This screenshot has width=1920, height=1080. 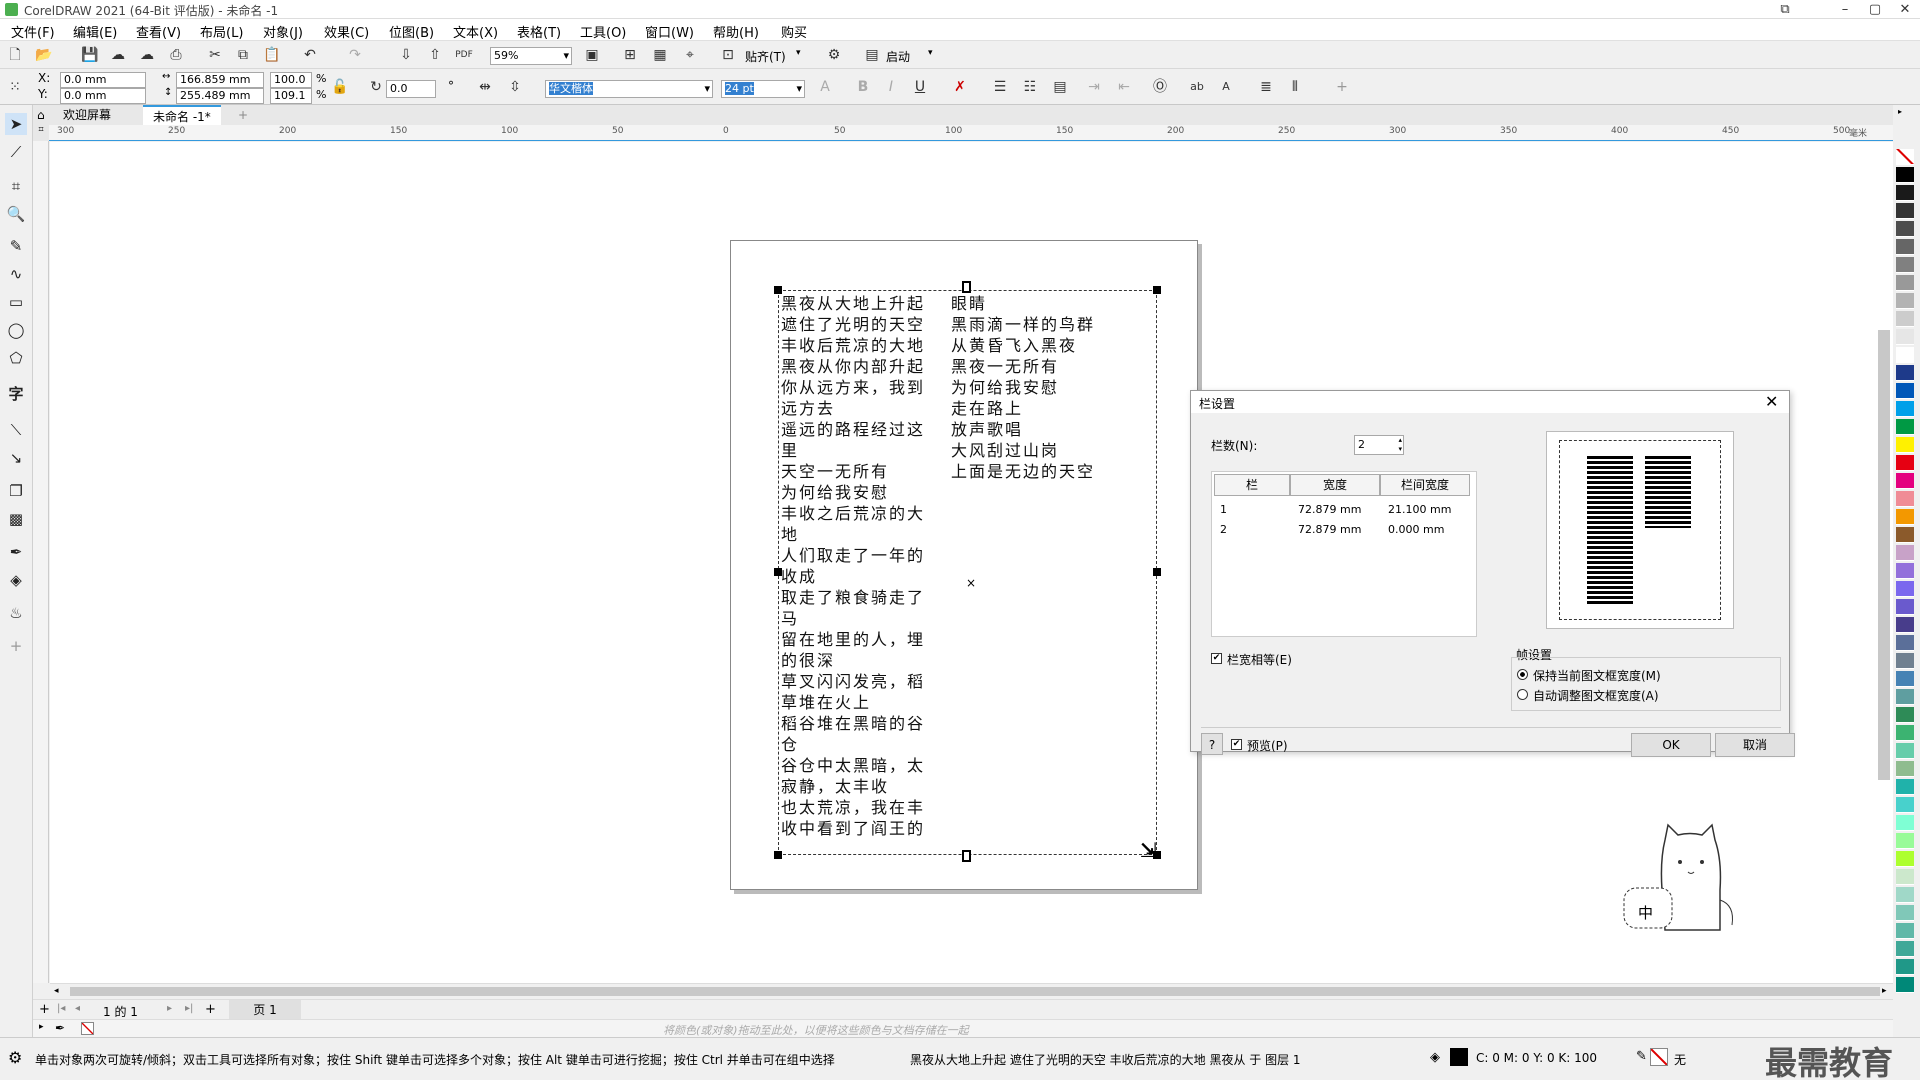 I want to click on close-button: ✕, so click(x=1905, y=9).